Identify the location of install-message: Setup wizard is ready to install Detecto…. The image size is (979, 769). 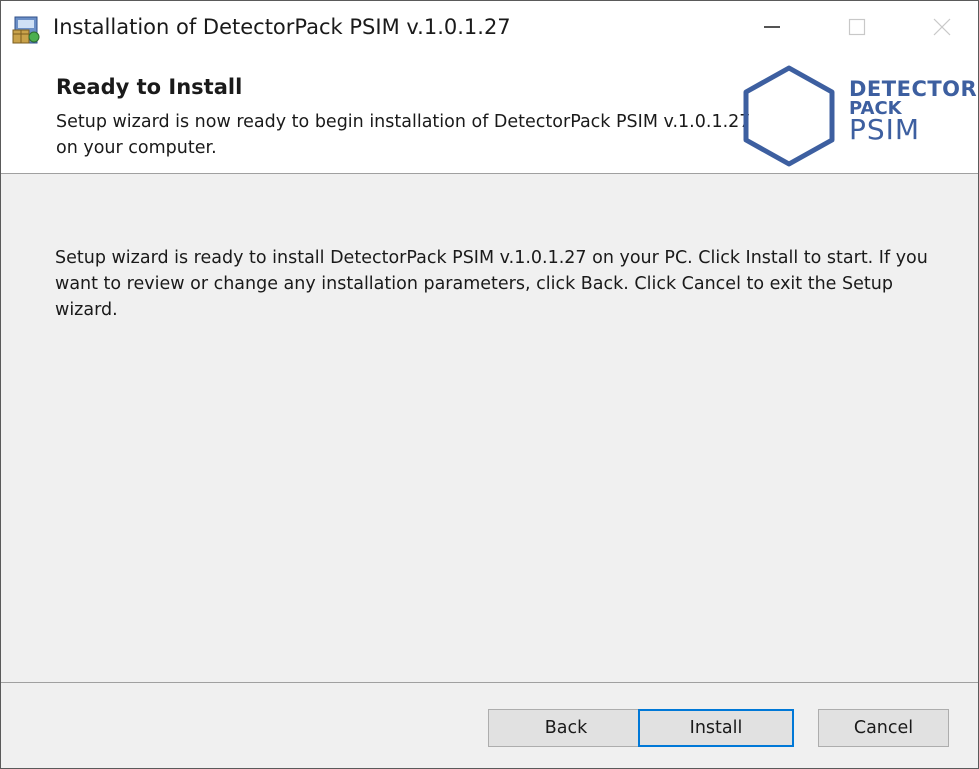
(491, 284).